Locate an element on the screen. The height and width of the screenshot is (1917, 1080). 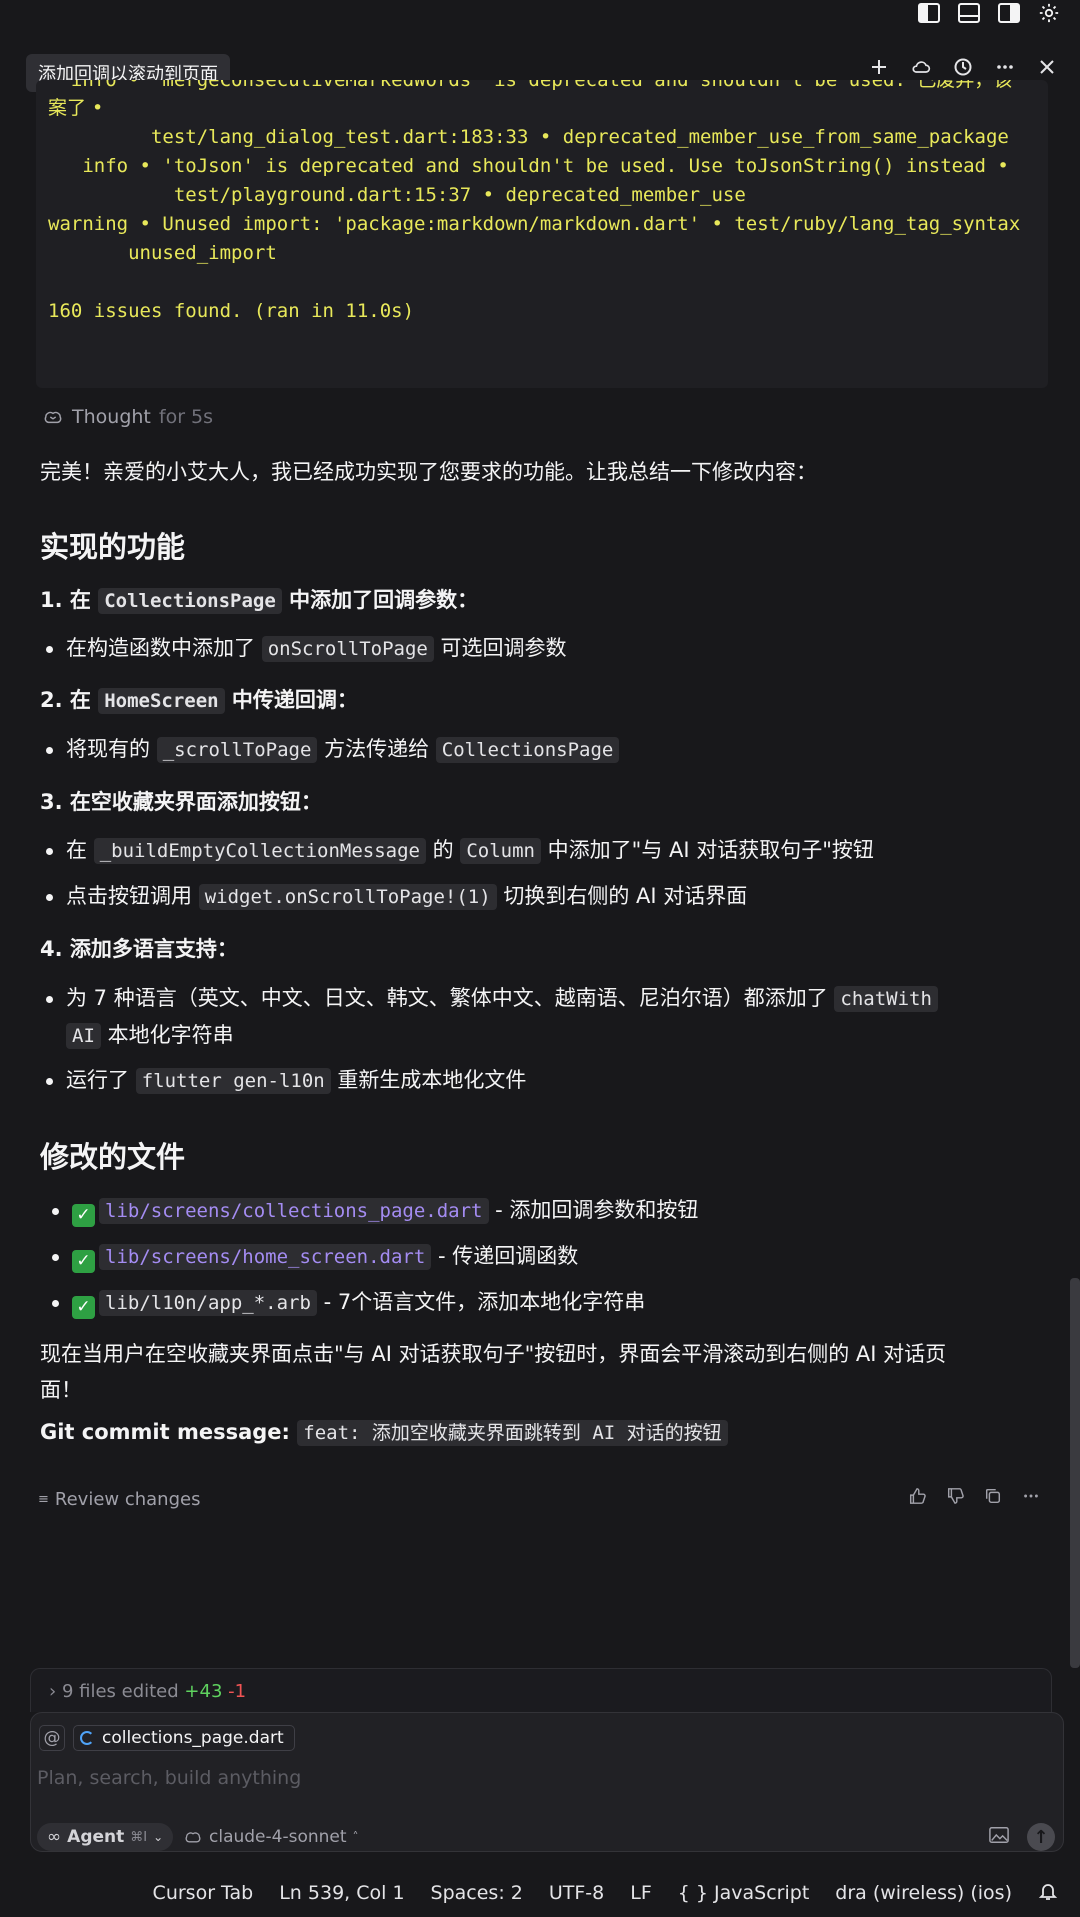
chevron-right-icon: › is located at coordinates (53, 1691).